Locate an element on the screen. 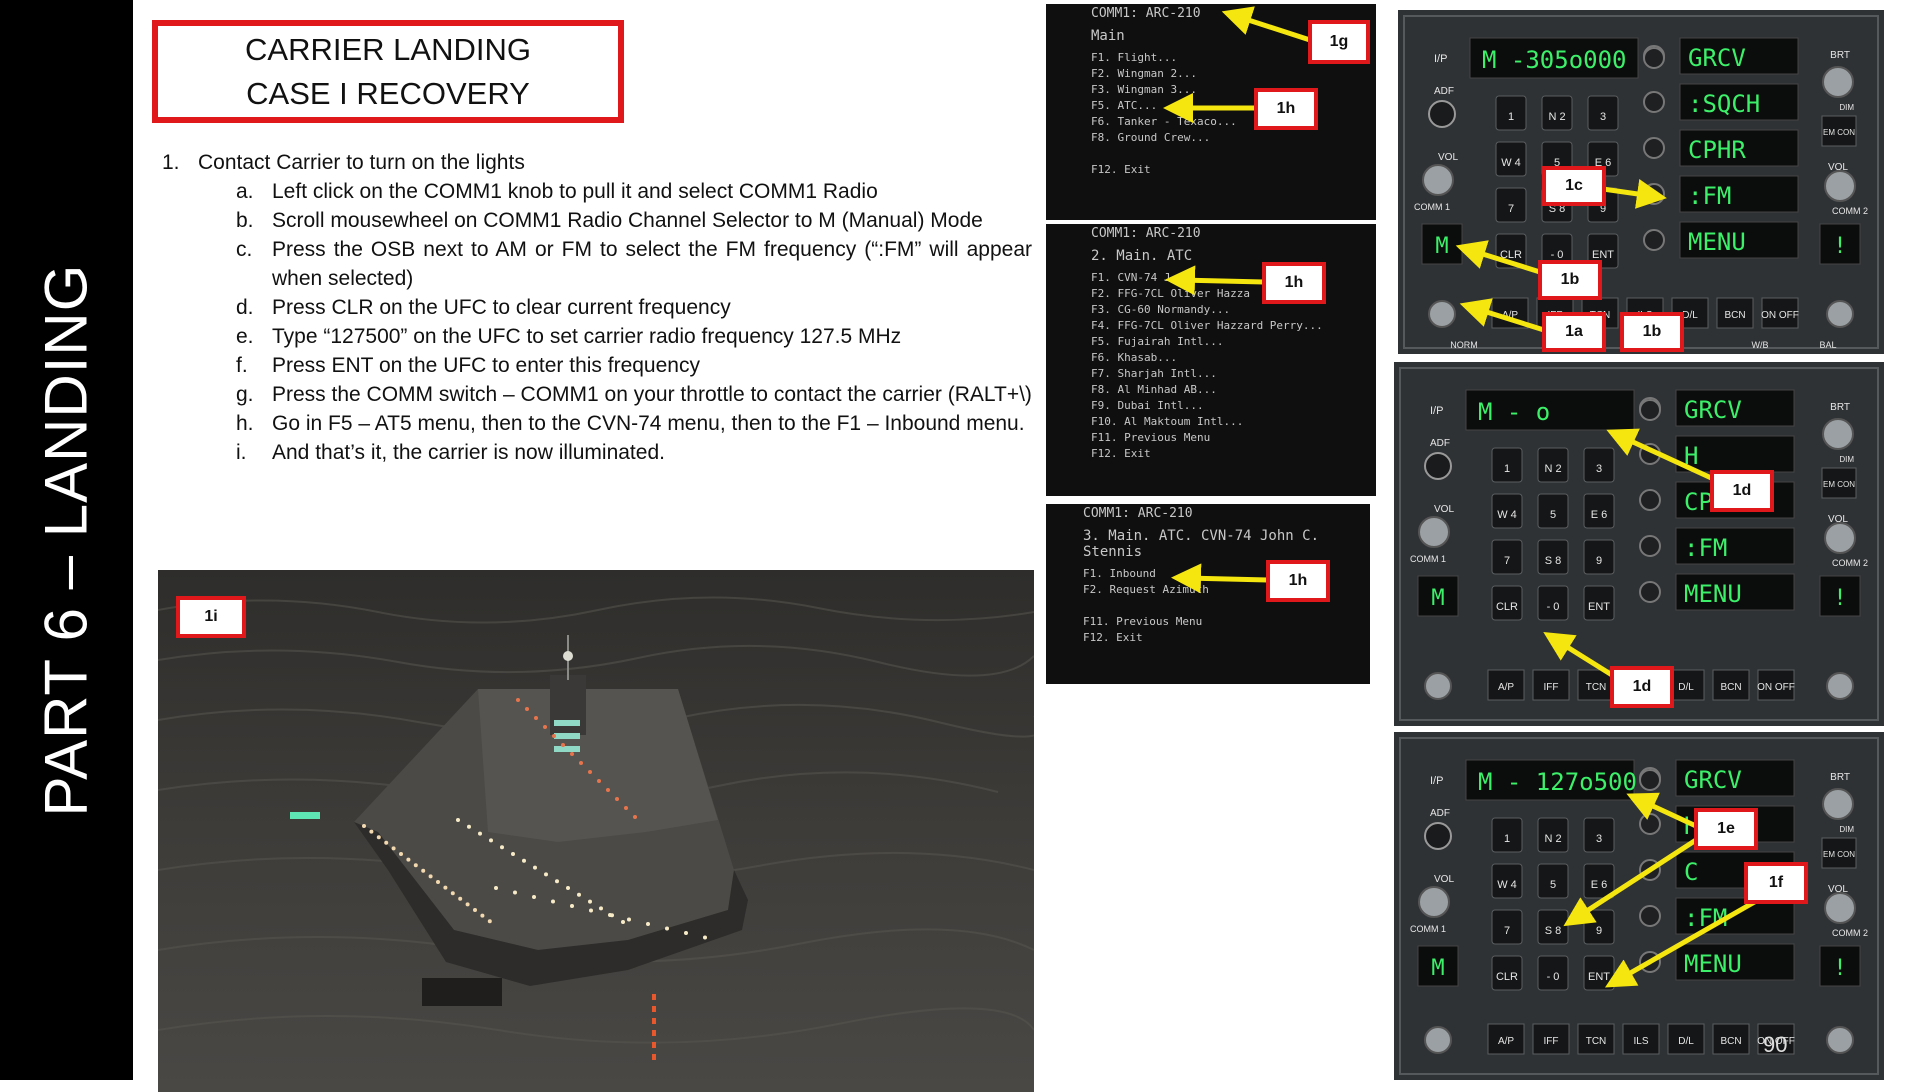 The image size is (1920, 1092). comm2-label: COMM 2 is located at coordinates (1850, 563).